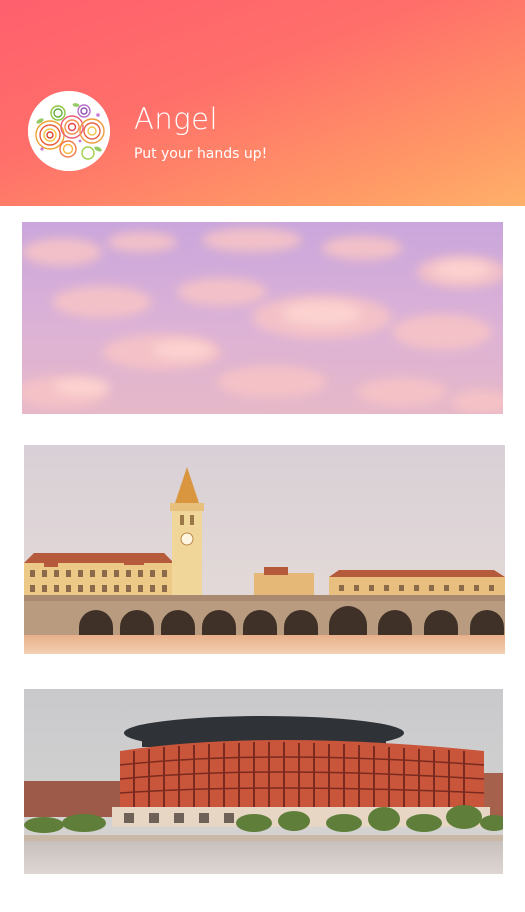 The width and height of the screenshot is (525, 912). I want to click on colorful-rose-swirls-icon, so click(69, 131).